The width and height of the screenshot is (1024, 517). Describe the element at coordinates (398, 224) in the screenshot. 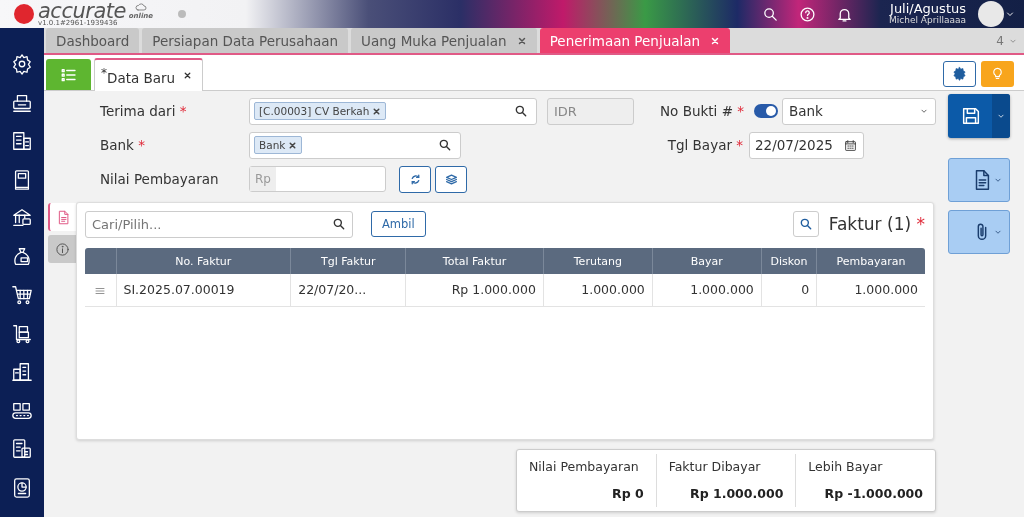

I see `ambil-button: Ambil` at that location.